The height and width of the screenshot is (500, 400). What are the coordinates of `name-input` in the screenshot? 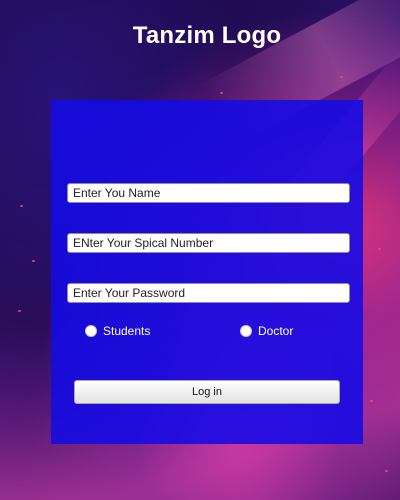 It's located at (208, 193).